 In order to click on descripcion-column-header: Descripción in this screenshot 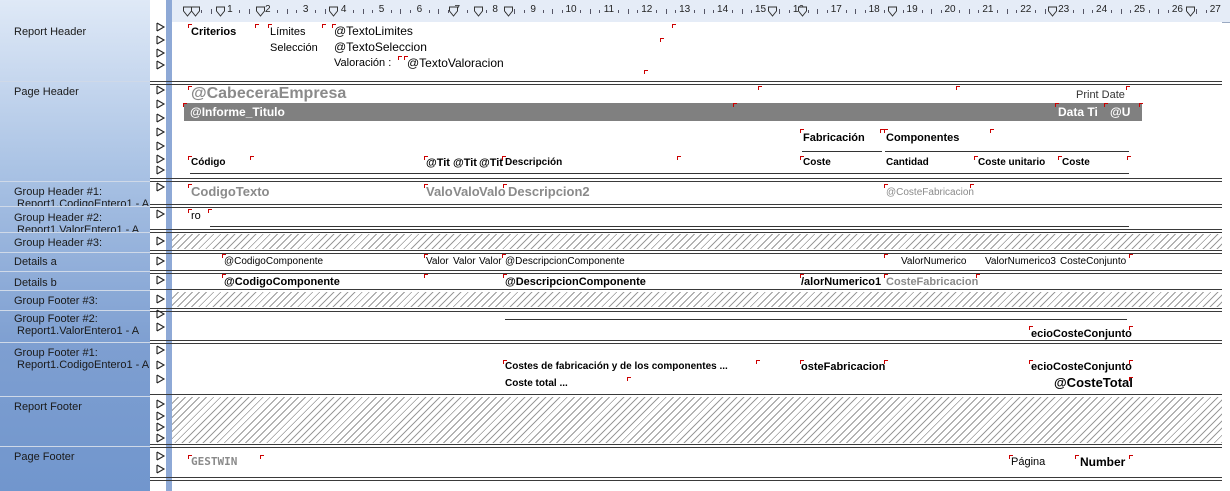, I will do `click(533, 163)`.